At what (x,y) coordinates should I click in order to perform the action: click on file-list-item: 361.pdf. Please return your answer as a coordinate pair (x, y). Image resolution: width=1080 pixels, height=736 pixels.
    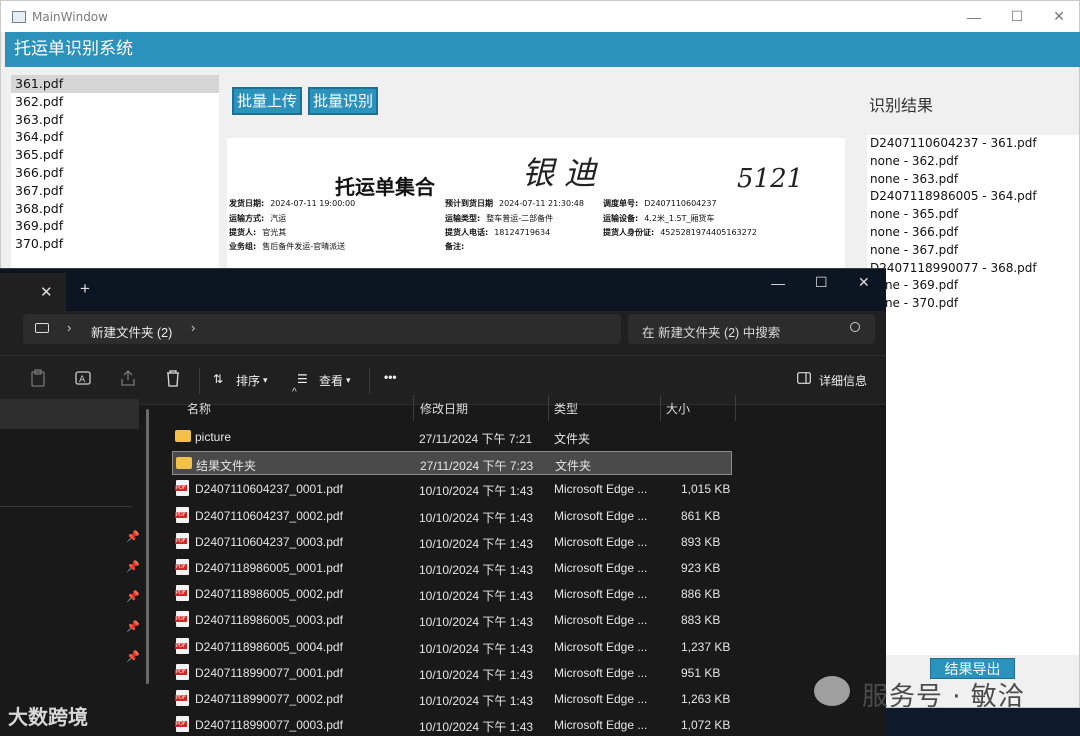
    Looking at the image, I should click on (115, 84).